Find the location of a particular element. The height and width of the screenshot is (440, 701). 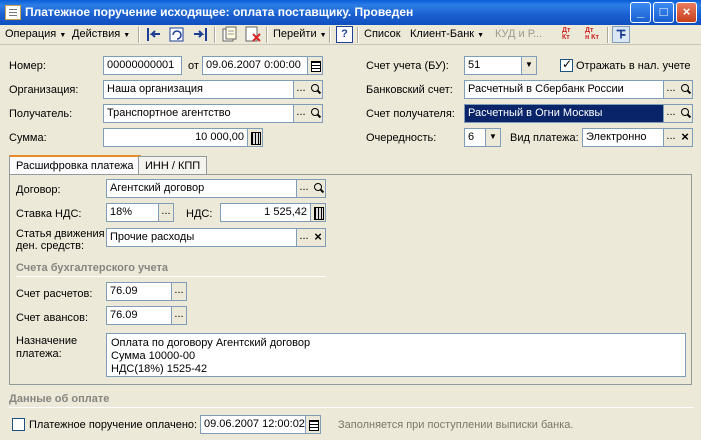

vat-field: 1 525,42 is located at coordinates (265, 212).